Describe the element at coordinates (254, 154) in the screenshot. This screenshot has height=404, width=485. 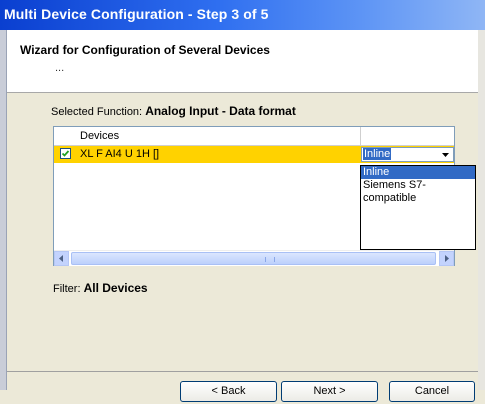
I see `table-row: XL F AI4 U 1H [] Inline` at that location.